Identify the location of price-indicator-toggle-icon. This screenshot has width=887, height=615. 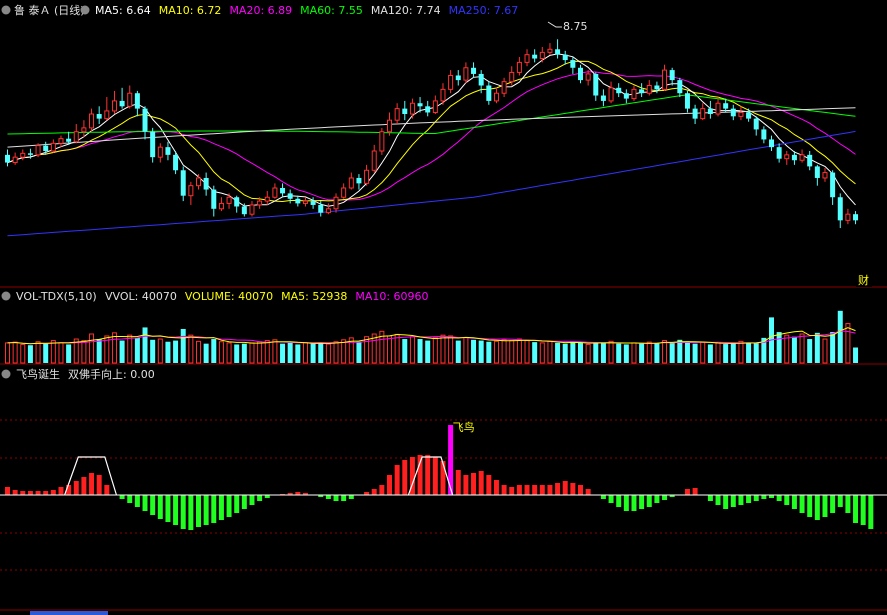
(85, 10).